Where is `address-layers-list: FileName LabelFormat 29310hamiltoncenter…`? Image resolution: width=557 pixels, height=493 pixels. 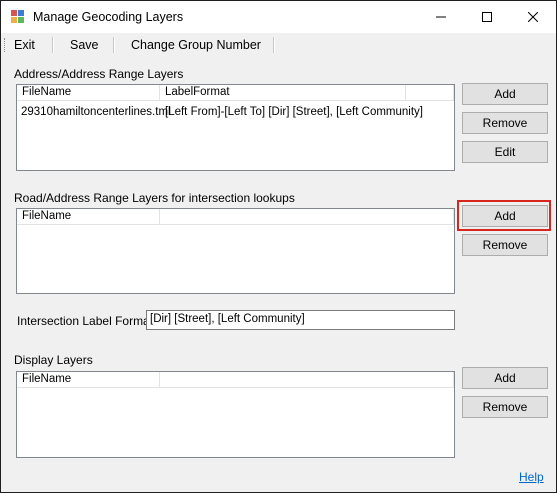 address-layers-list: FileName LabelFormat 29310hamiltoncenter… is located at coordinates (235, 127).